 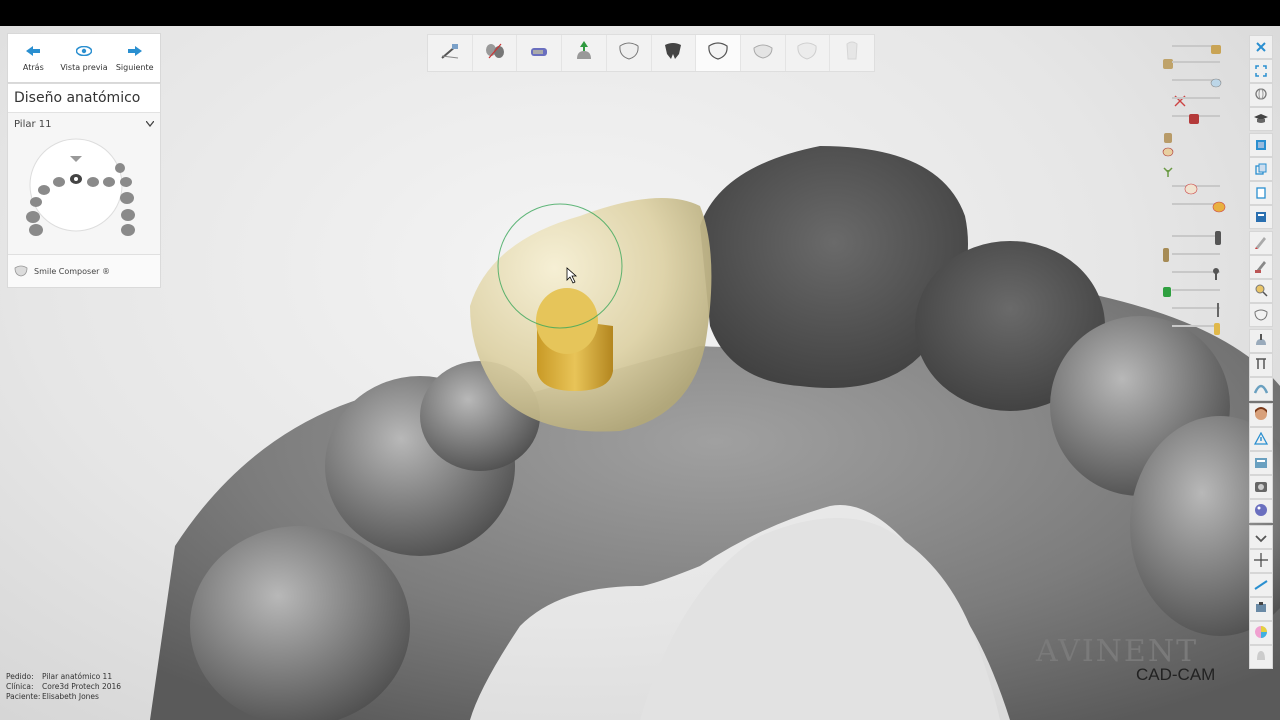 I want to click on slider-screw, so click(x=1195, y=236).